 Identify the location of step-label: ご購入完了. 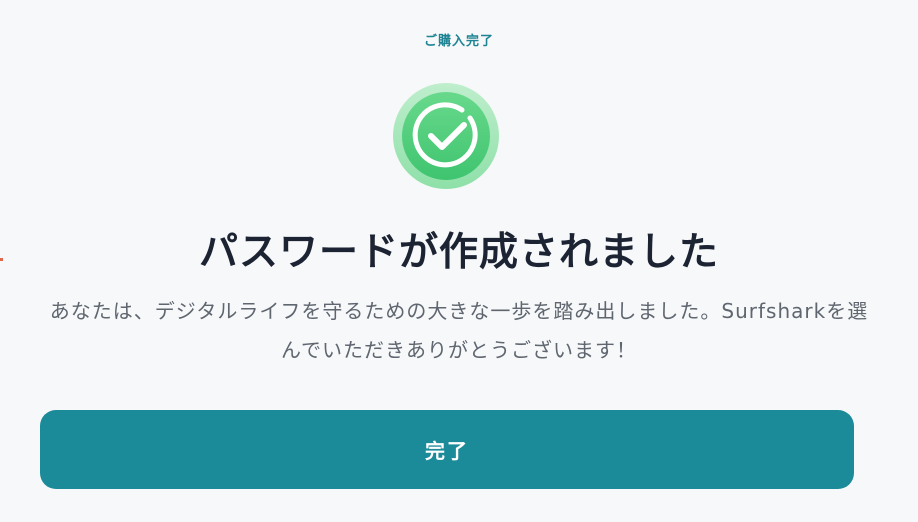
(458, 41).